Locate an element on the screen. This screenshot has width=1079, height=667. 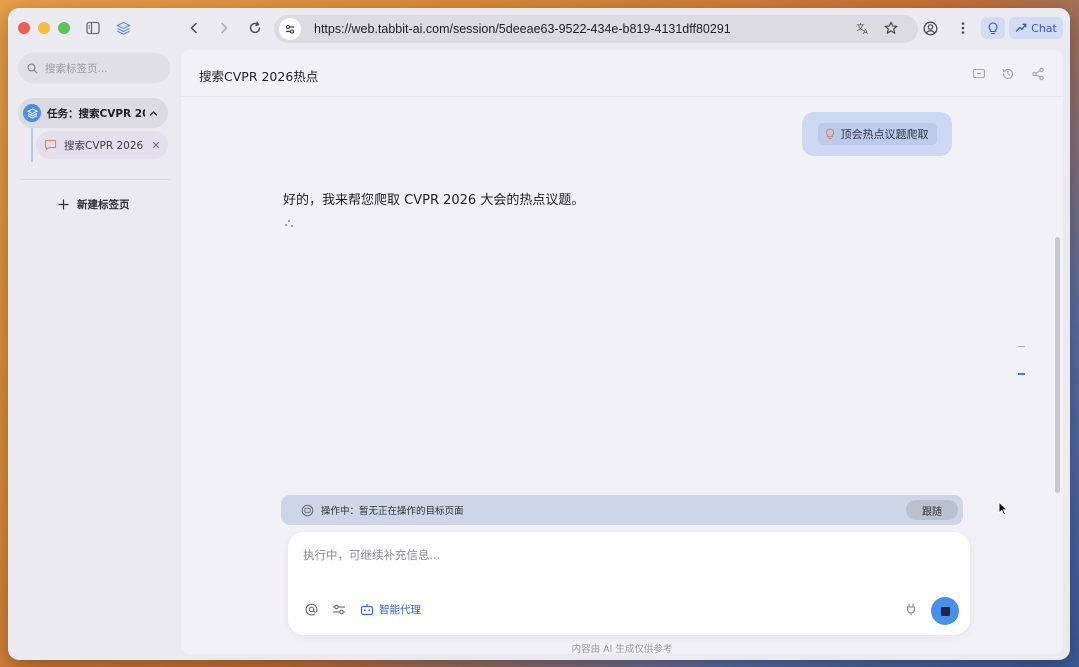
sidebar-tab-label: 搜索CVPR 2026 is located at coordinates (104, 145).